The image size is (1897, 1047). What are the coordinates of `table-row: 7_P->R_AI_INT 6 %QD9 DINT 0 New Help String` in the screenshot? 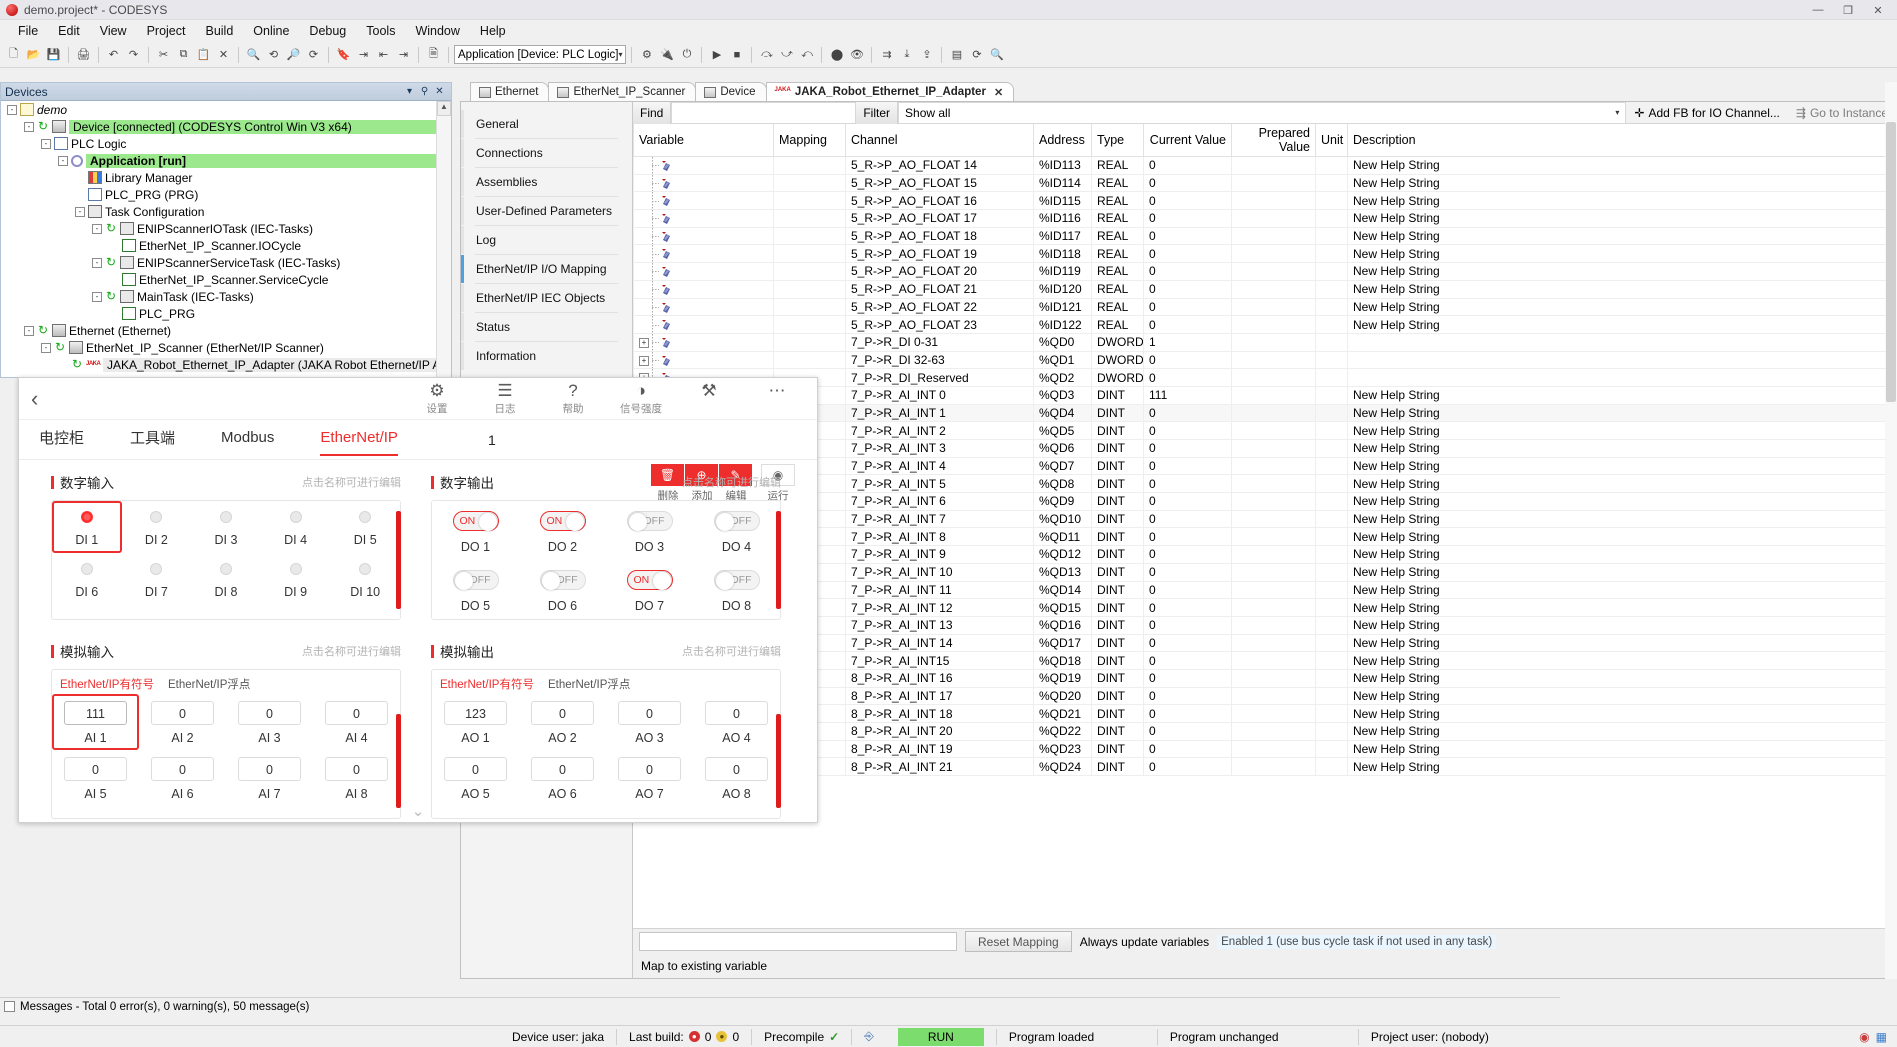 It's located at (1264, 501).